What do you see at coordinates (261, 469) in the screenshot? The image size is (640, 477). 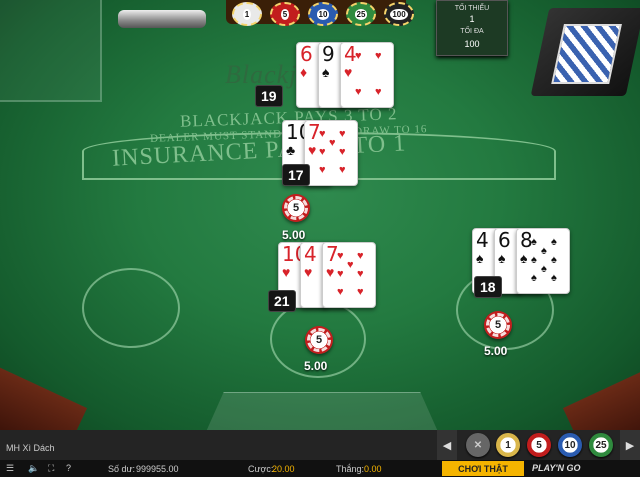 I see `bet-label: Cược:` at bounding box center [261, 469].